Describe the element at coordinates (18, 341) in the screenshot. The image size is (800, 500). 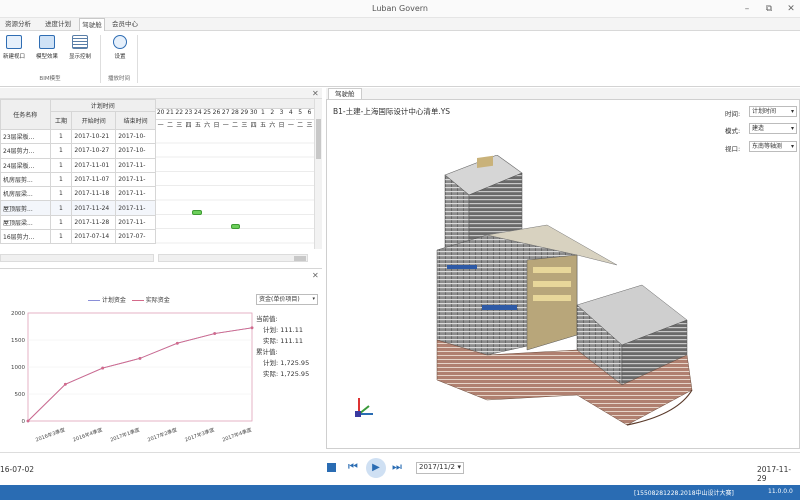
I see `y-tick-label: 1500` at that location.